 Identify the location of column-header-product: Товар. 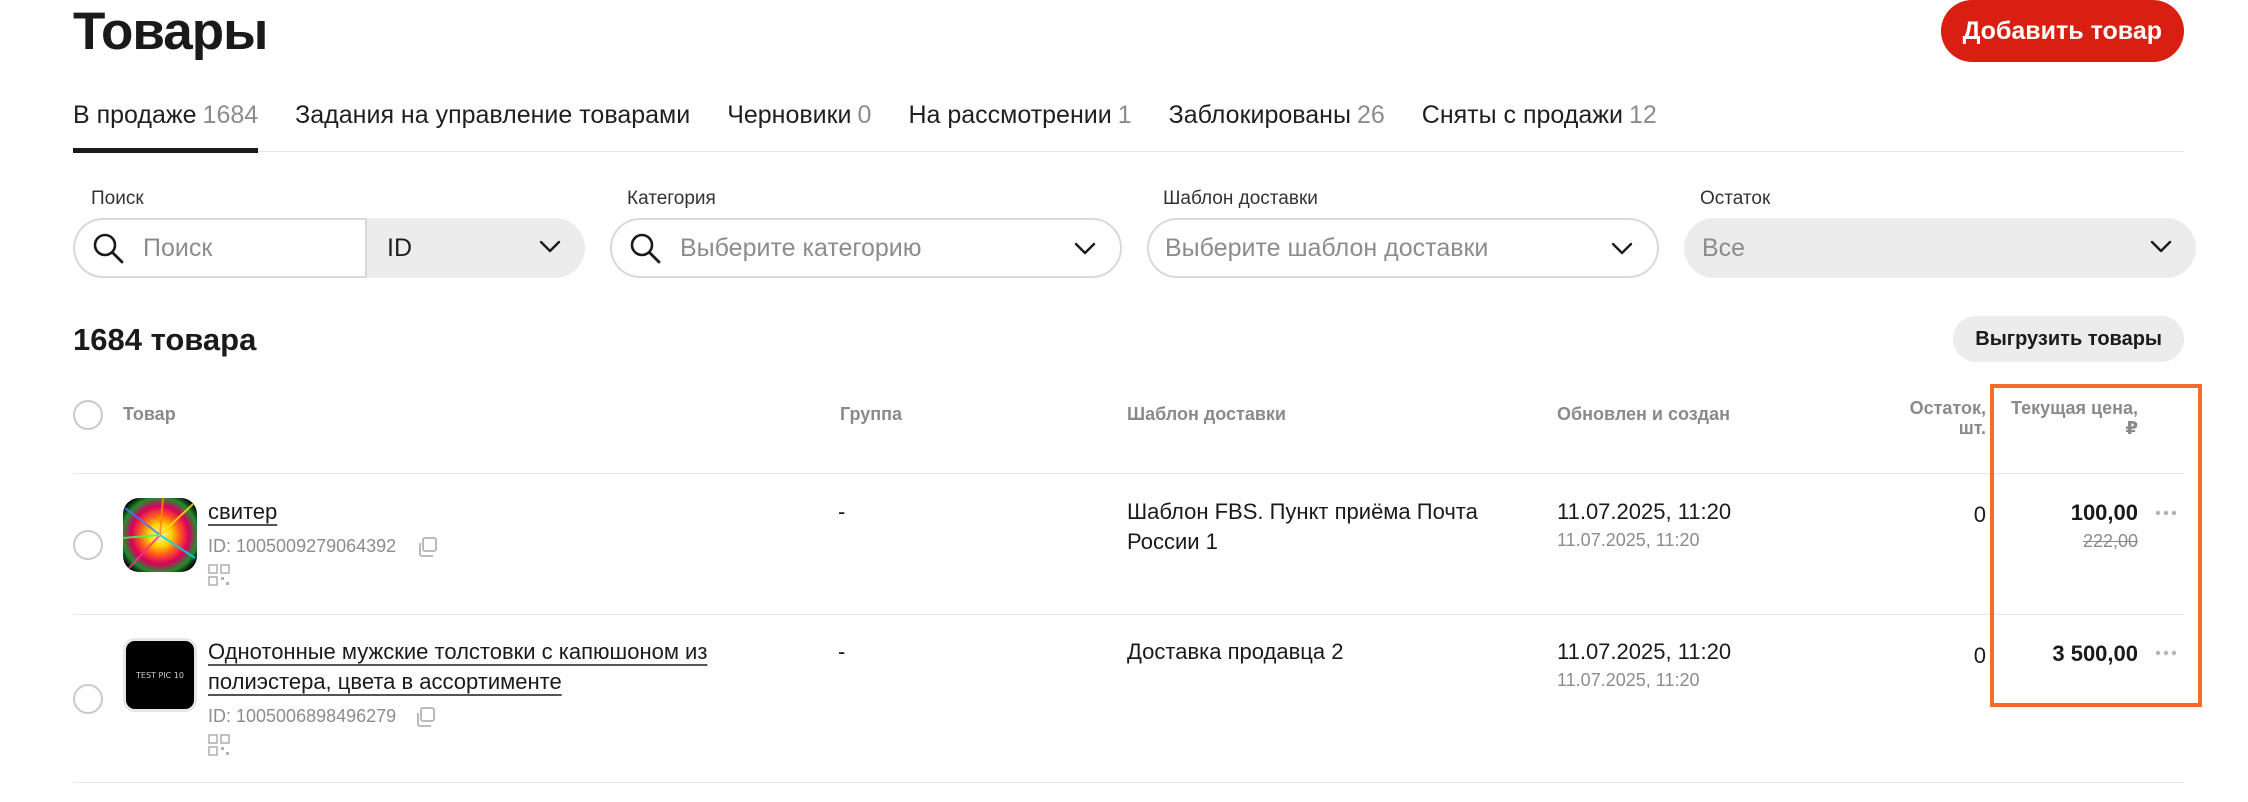
(149, 414).